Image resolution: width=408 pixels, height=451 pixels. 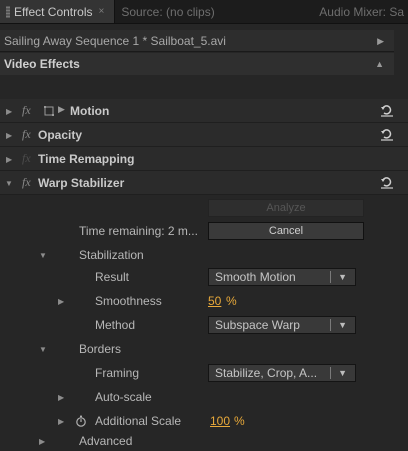 What do you see at coordinates (204, 111) in the screenshot?
I see `effect-row-motion: ▶ fx ▶ Motion` at bounding box center [204, 111].